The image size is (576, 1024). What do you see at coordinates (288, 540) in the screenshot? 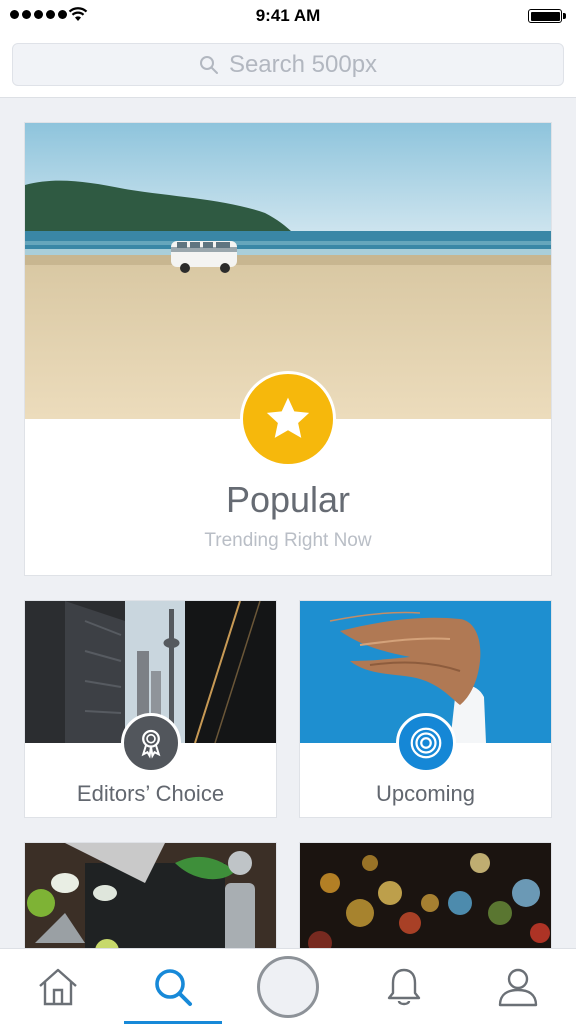
I see `popular-subtitle: Trending Right Now` at bounding box center [288, 540].